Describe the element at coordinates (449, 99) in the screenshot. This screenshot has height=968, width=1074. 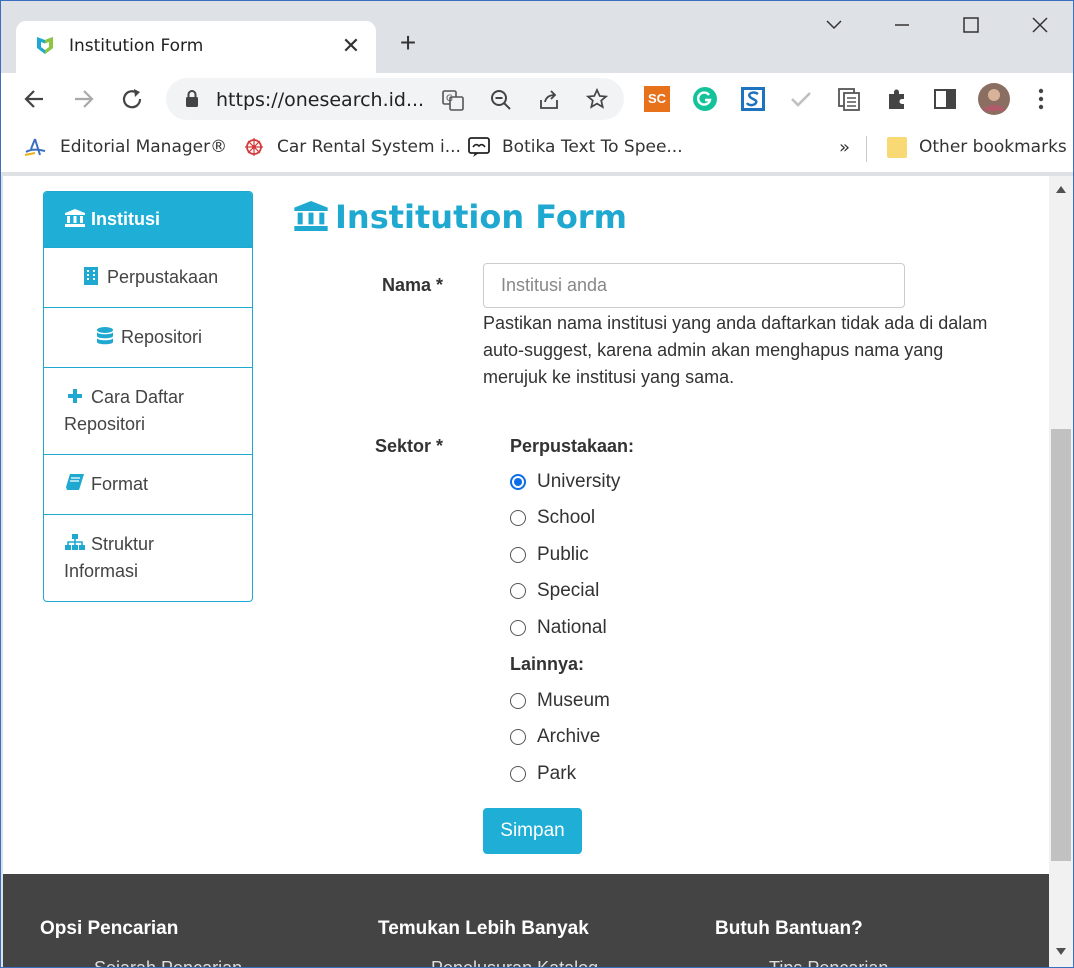
I see `svg-text: G` at that location.